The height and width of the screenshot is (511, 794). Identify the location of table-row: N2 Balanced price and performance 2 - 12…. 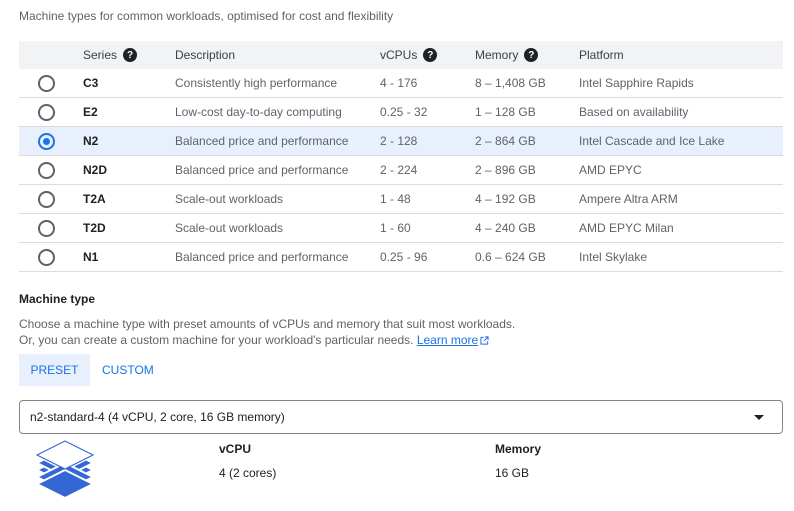
(401, 141).